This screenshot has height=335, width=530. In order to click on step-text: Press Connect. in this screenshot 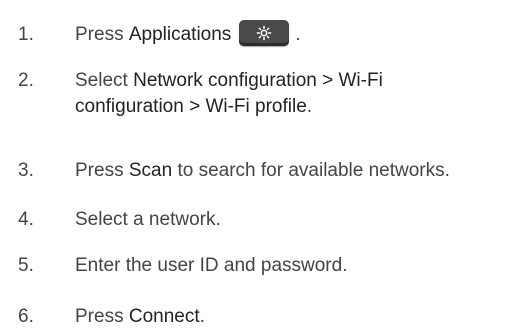, I will do `click(302, 317)`.